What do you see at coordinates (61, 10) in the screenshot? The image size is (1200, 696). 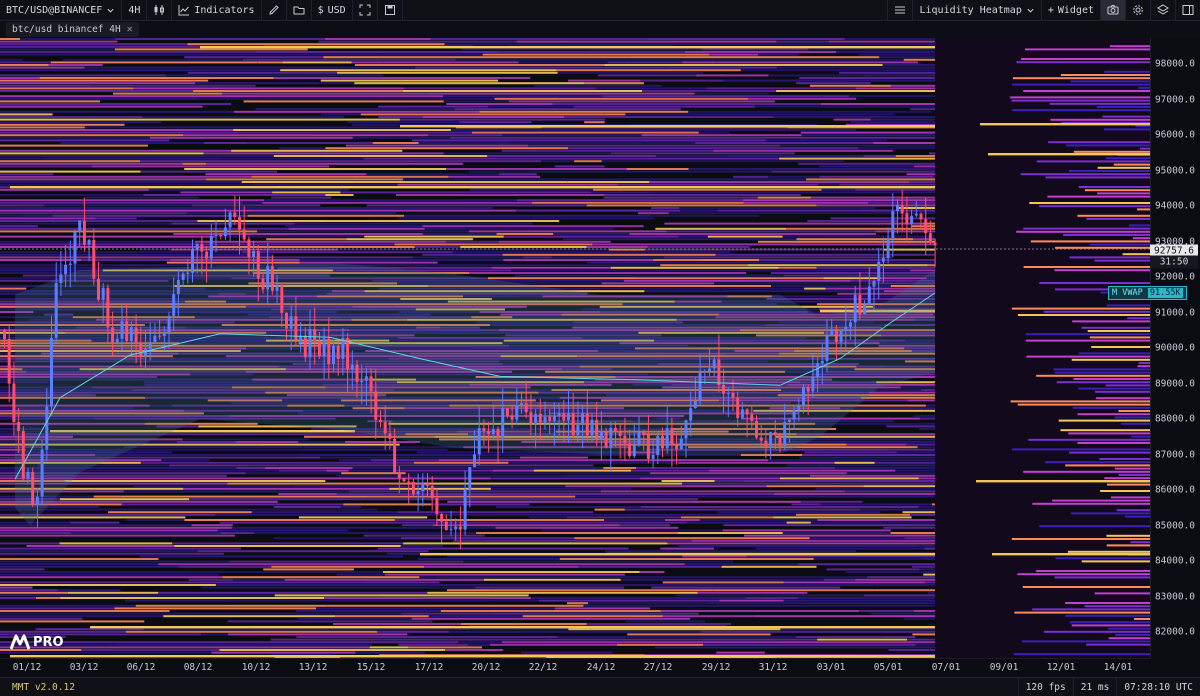 I see `symbol-selector: BTC/USD@BINANCEF` at bounding box center [61, 10].